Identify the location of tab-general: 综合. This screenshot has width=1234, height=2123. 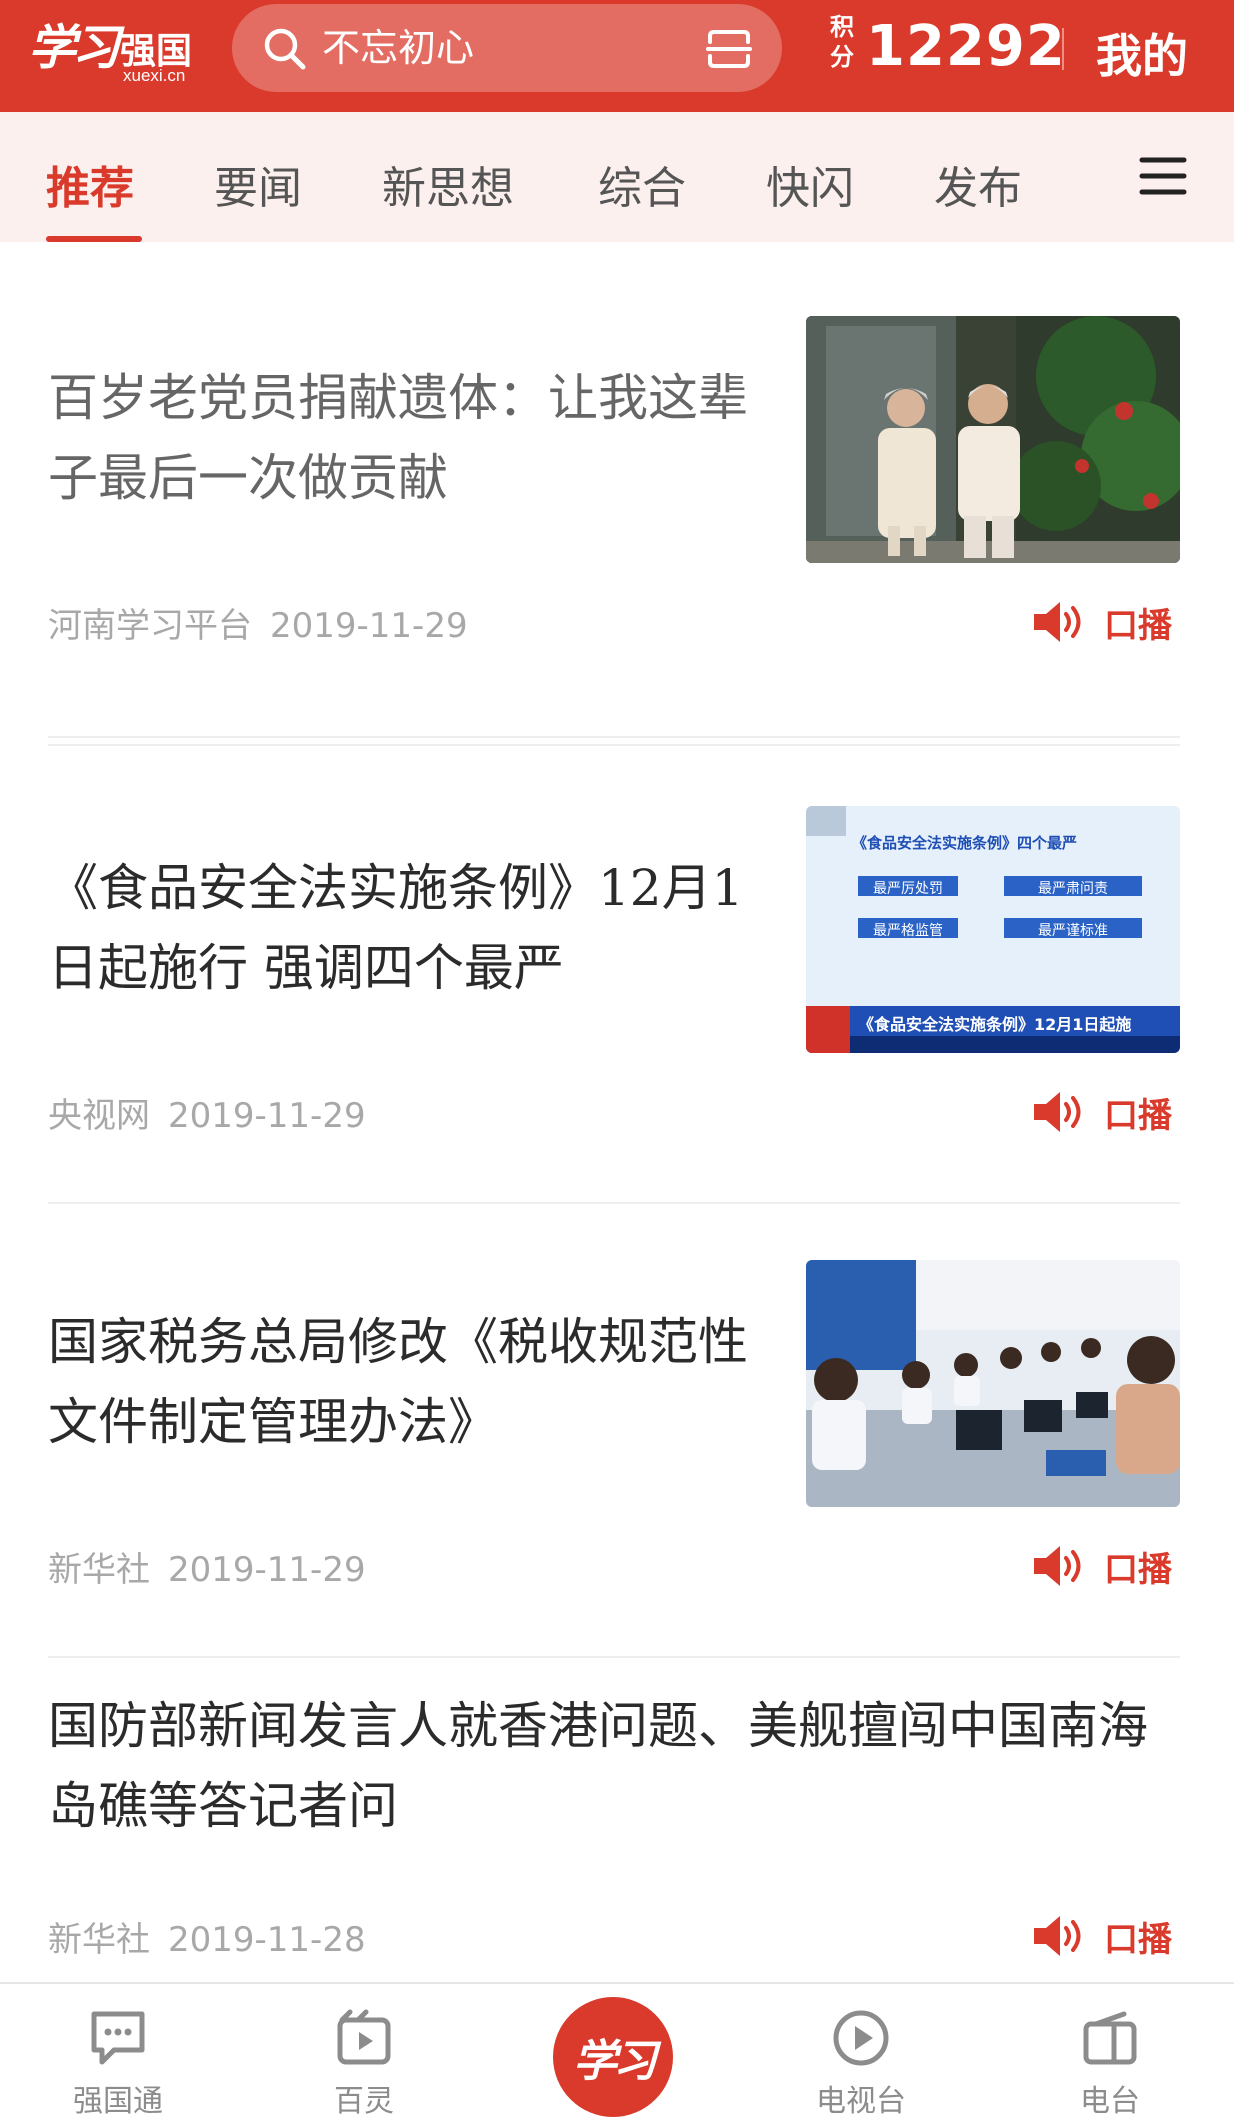
(642, 184).